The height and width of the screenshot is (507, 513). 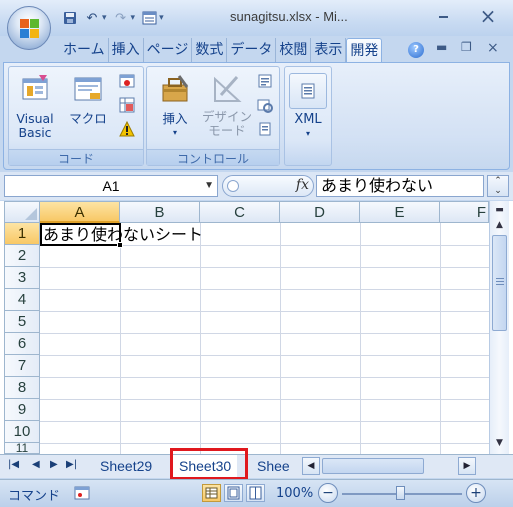 I want to click on insert-control-button: 挿入 ▾, so click(x=175, y=106).